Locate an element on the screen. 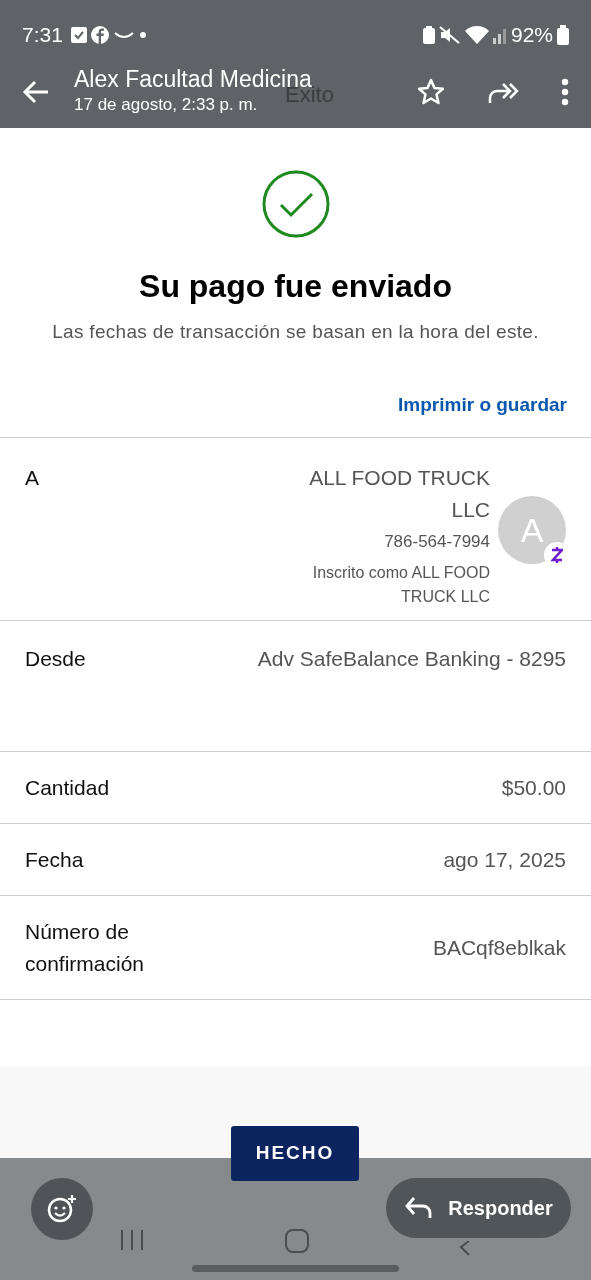 This screenshot has width=591, height=1280. row-value: BACqf8eblkak is located at coordinates (499, 947).